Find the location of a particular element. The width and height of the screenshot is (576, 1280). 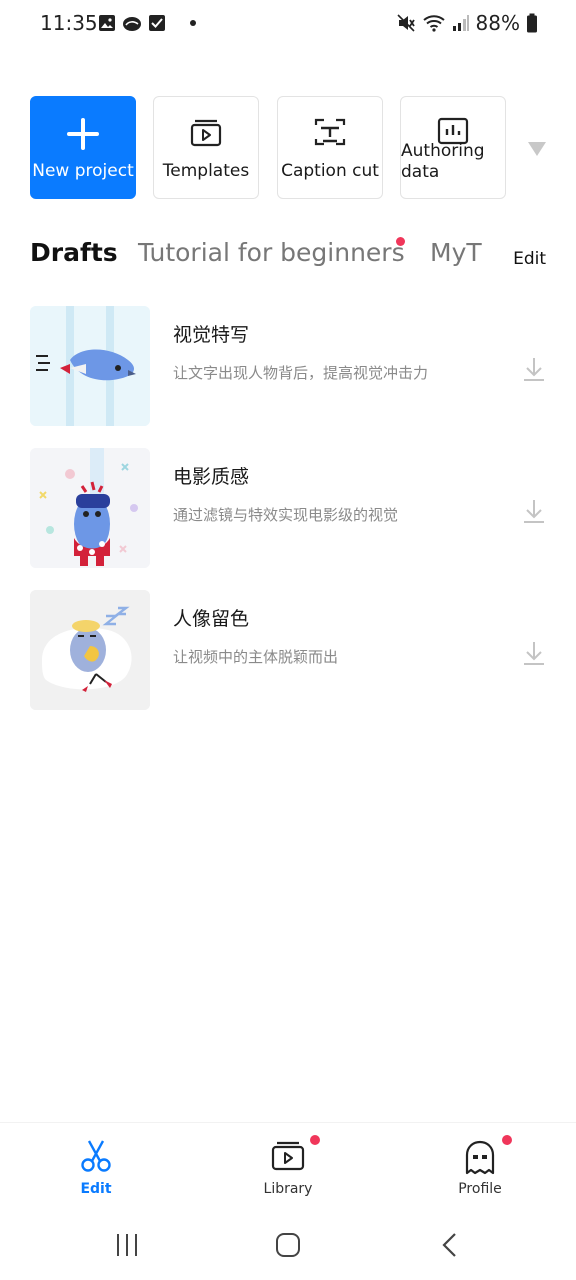

more-arrow-icon is located at coordinates (537, 149).